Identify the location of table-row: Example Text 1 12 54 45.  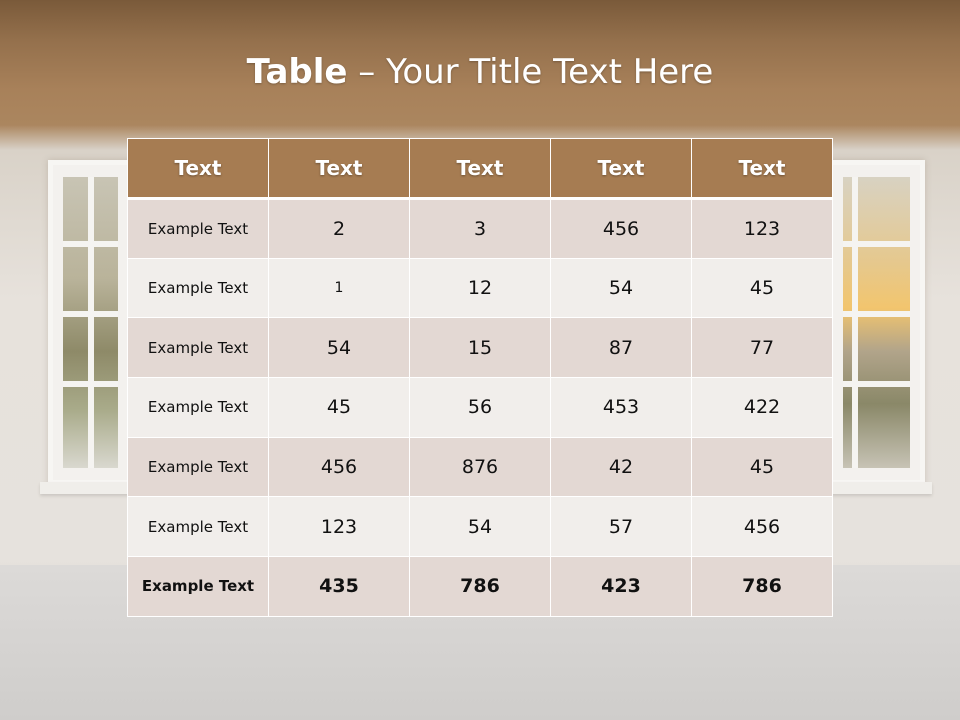
(480, 288).